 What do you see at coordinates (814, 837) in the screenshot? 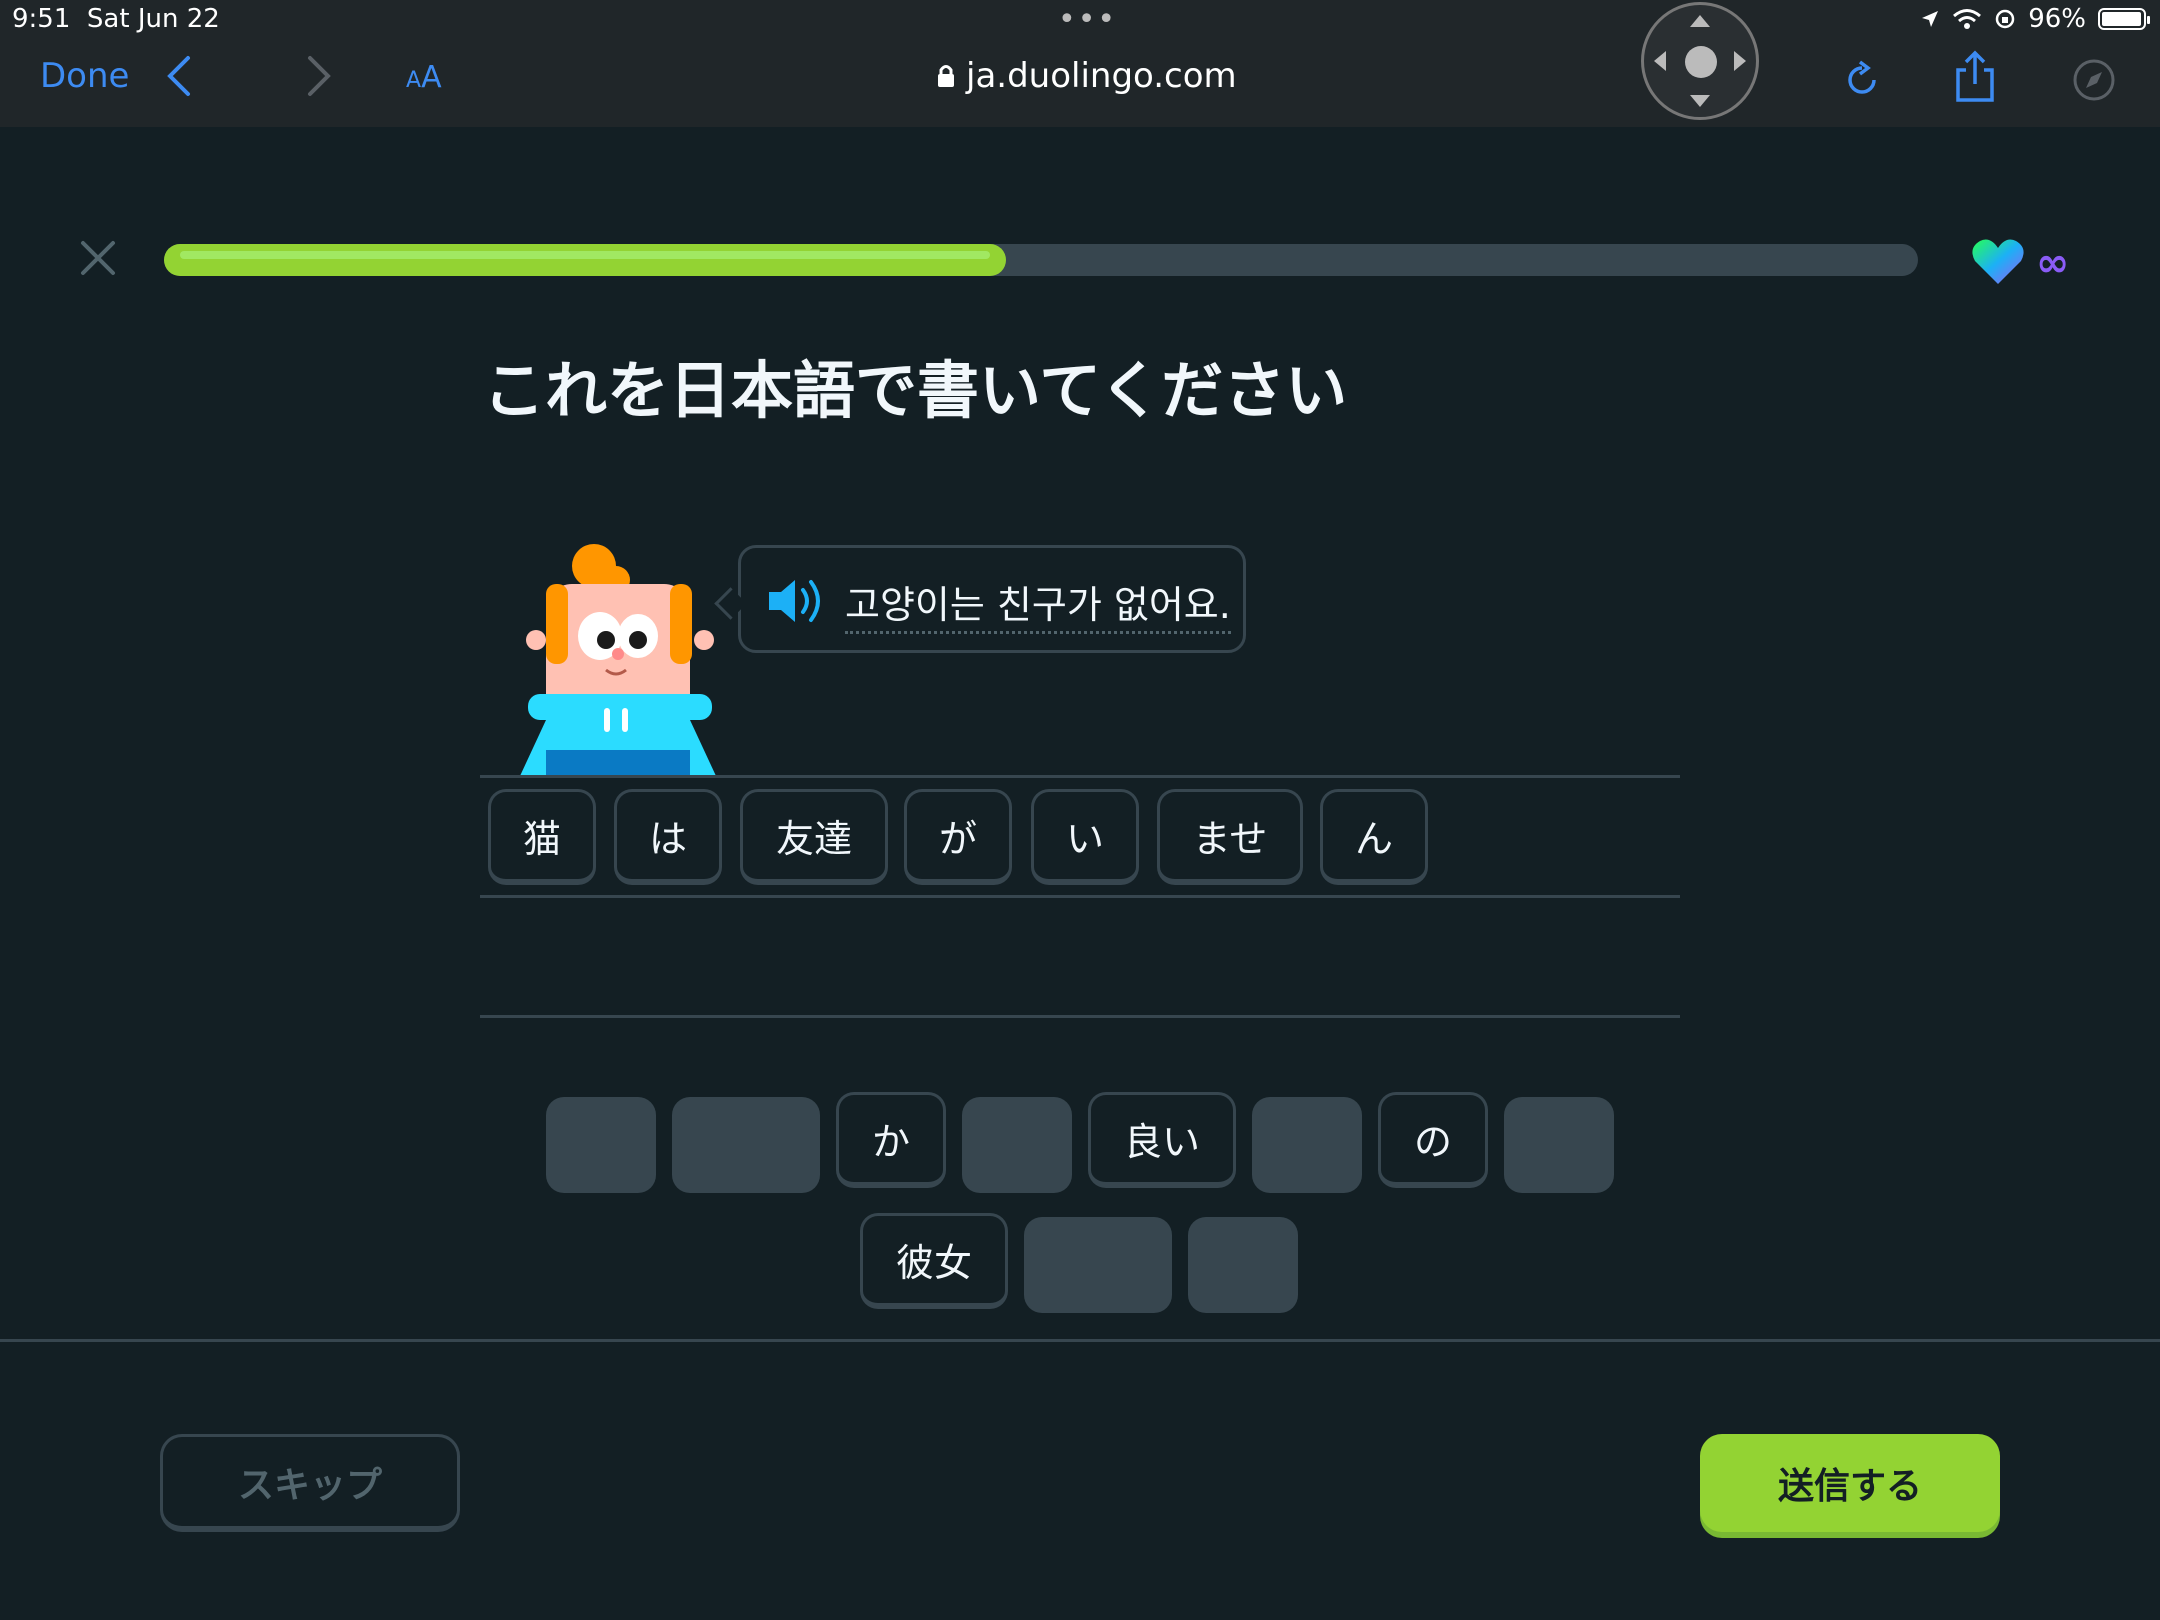
I see `answer-tile: 友達` at bounding box center [814, 837].